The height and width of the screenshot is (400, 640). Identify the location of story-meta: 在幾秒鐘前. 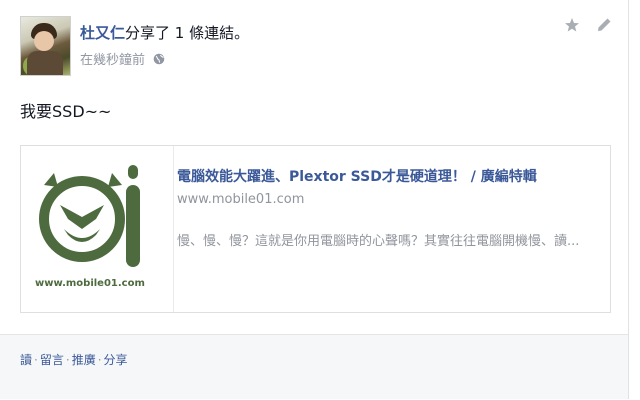
(122, 58).